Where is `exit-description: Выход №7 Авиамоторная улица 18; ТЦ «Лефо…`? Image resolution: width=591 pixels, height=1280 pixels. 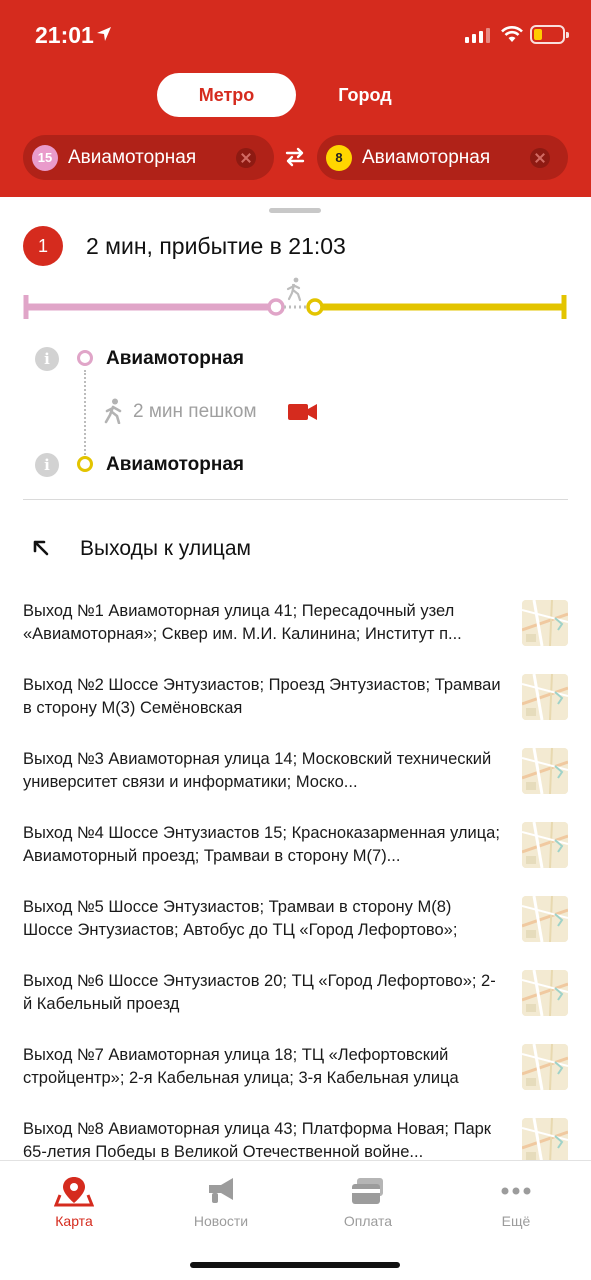
exit-description: Выход №7 Авиамоторная улица 18; ТЦ «Лефо… is located at coordinates (241, 1066).